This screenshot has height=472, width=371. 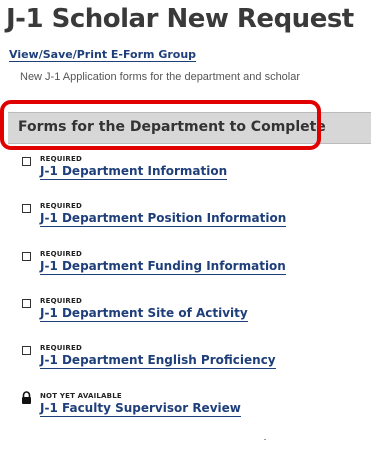 I want to click on form-link-department-funding-information: J-1 Department Funding Information, so click(x=163, y=267).